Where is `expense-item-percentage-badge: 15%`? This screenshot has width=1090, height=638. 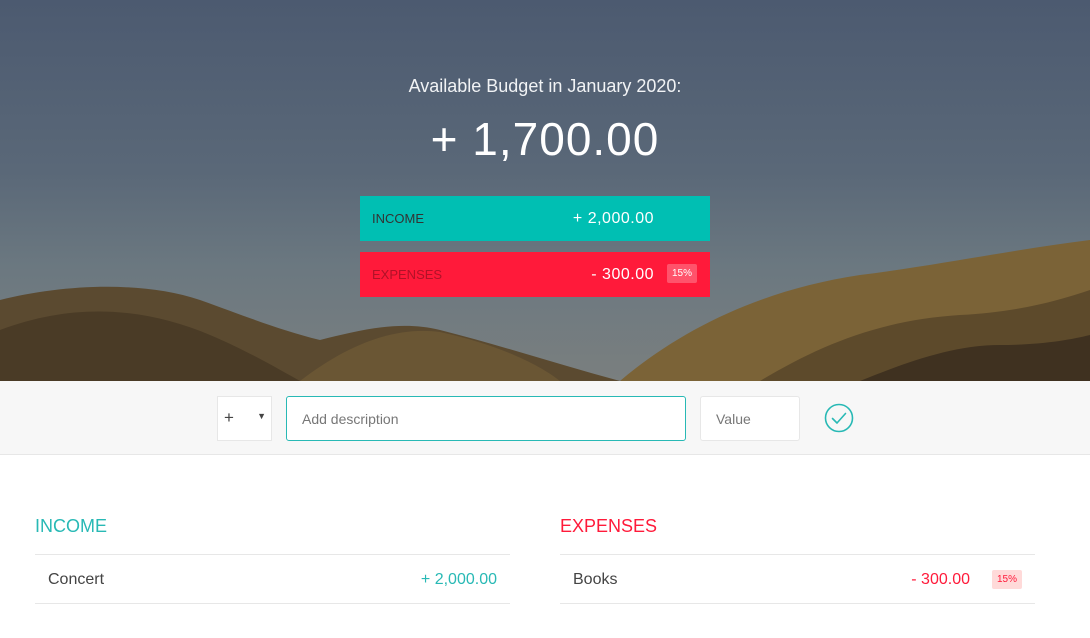 expense-item-percentage-badge: 15% is located at coordinates (1006, 579).